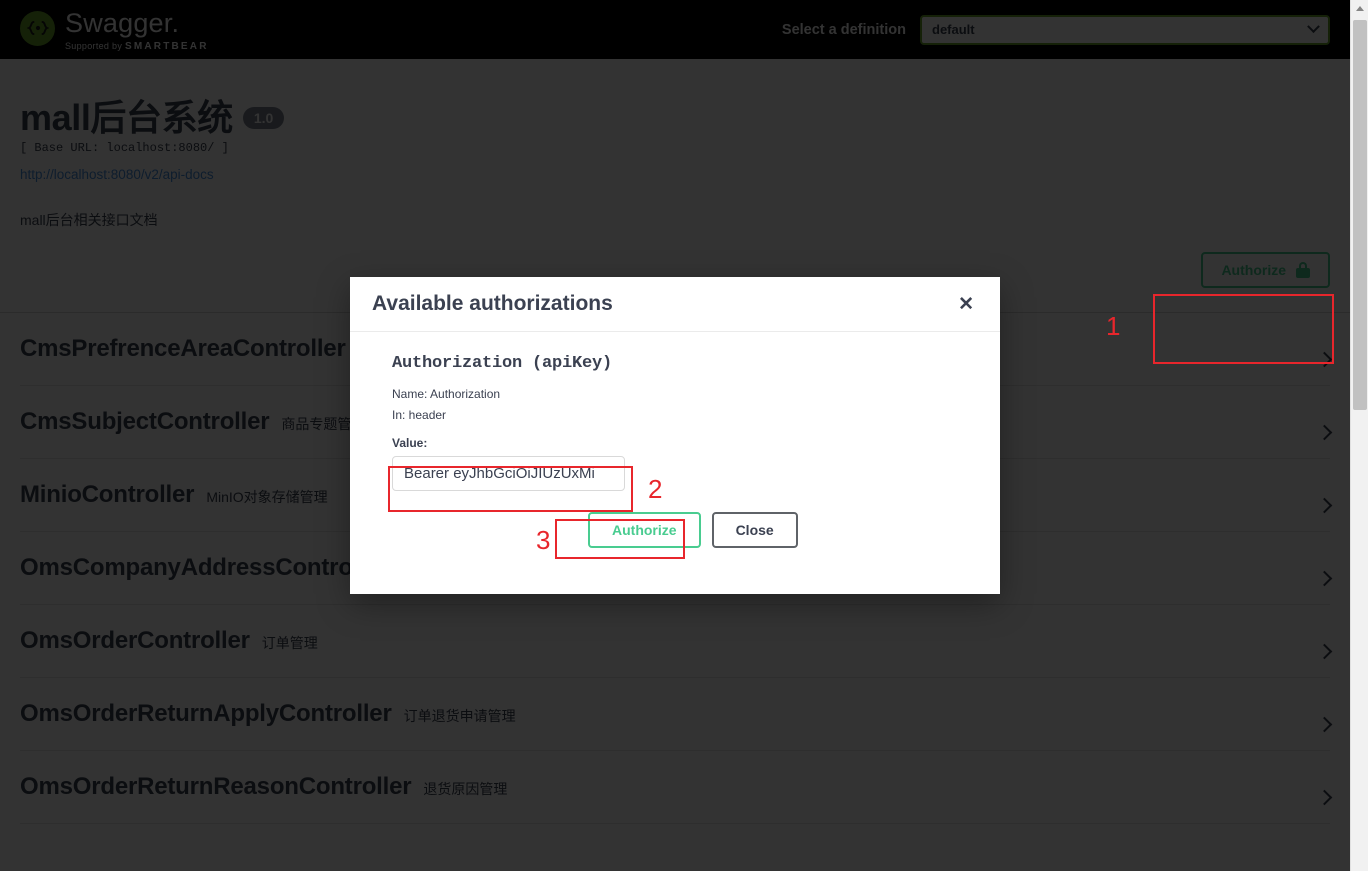 This screenshot has width=1368, height=871. Describe the element at coordinates (502, 363) in the screenshot. I see `auth-scheme-title: Authorization (apiKey)` at that location.